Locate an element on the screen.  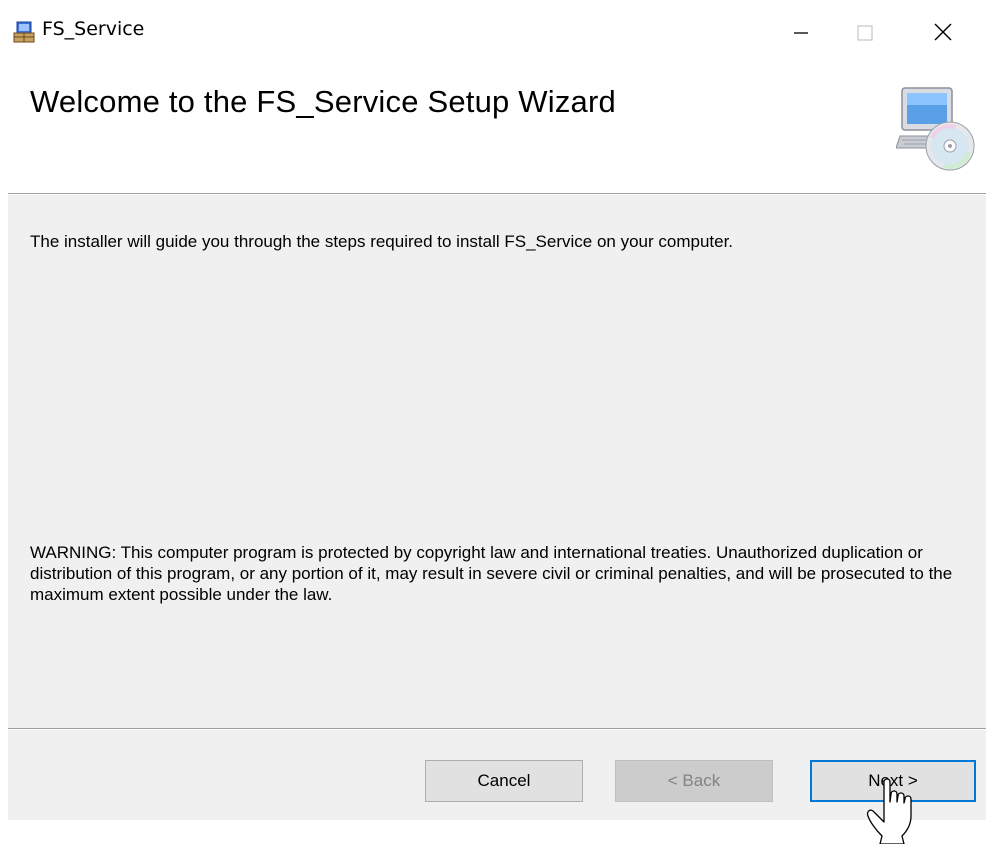
close-button is located at coordinates (943, 32).